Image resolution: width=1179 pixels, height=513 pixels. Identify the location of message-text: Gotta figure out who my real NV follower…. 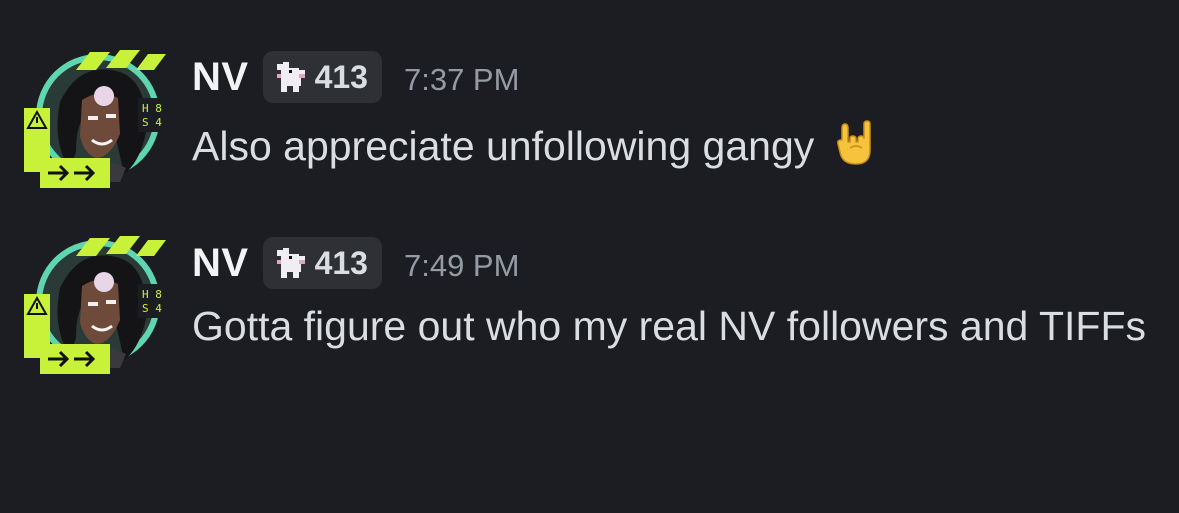
(669, 326).